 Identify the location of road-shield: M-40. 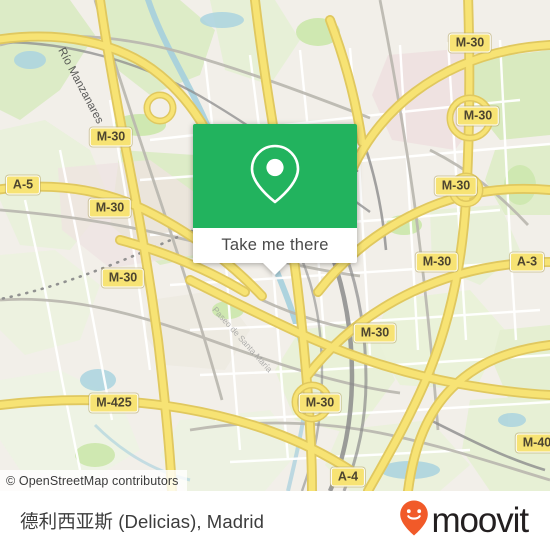
(532, 443).